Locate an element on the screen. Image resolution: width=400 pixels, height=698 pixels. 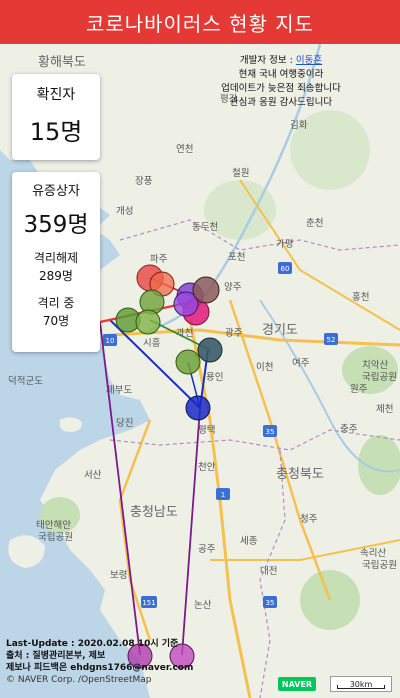
notice-line: 관심과 응원 감사드립니다 is located at coordinates (281, 102).